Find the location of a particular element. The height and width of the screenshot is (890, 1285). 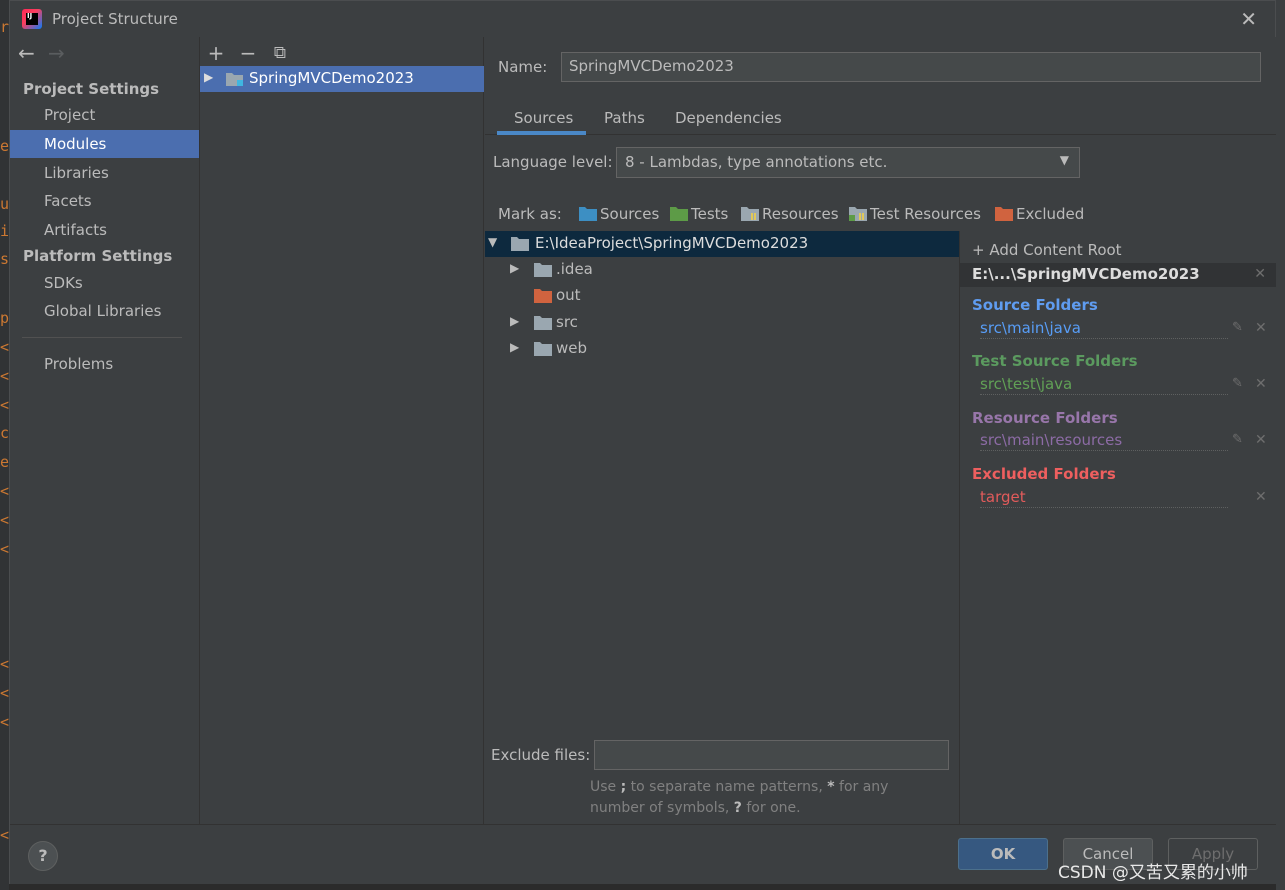

dialog-title: Project Structure is located at coordinates (115, 19).